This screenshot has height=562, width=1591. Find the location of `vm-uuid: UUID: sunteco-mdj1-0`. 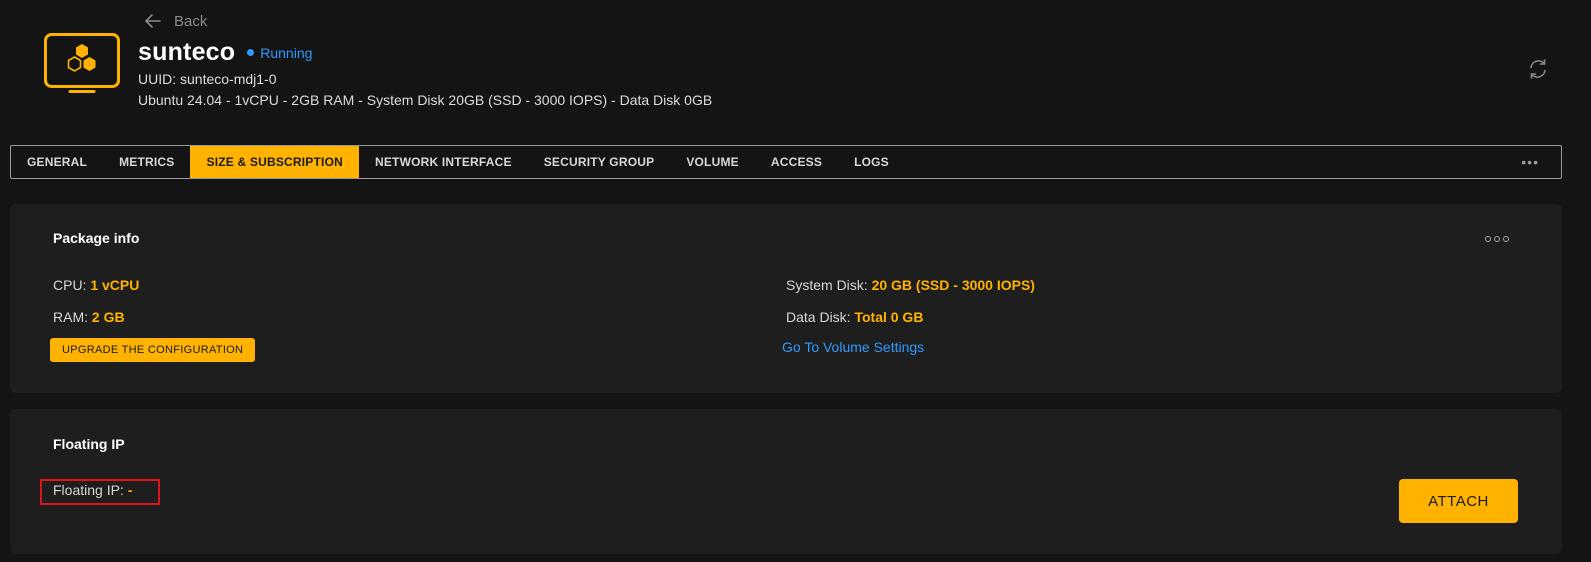

vm-uuid: UUID: sunteco-mdj1-0 is located at coordinates (207, 79).